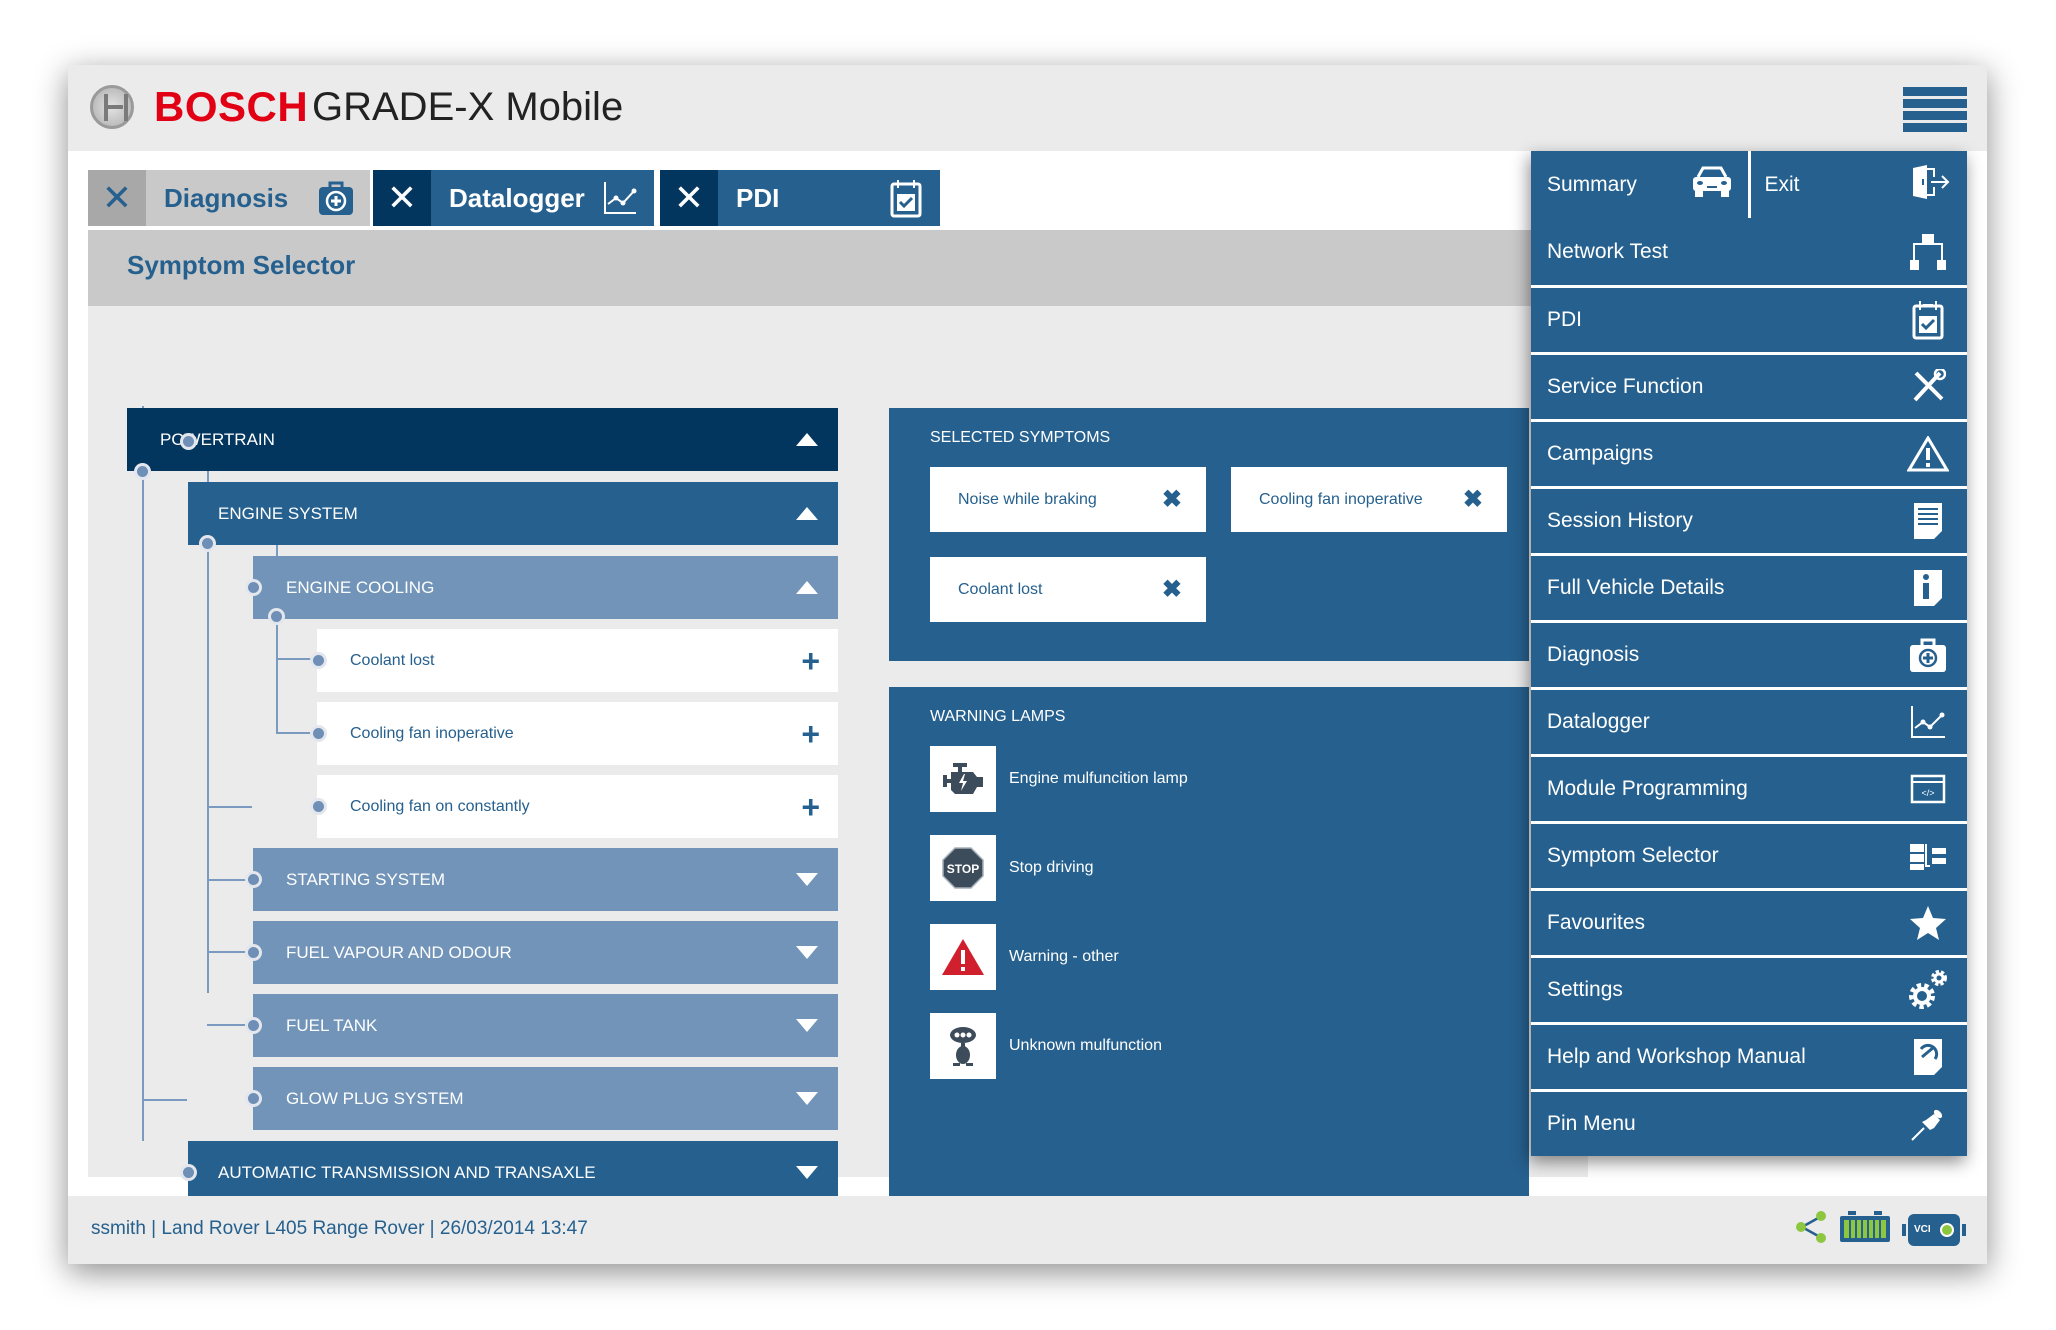  Describe the element at coordinates (1749, 787) in the screenshot. I see `menu-item-module-programming: Module Programming </>` at that location.